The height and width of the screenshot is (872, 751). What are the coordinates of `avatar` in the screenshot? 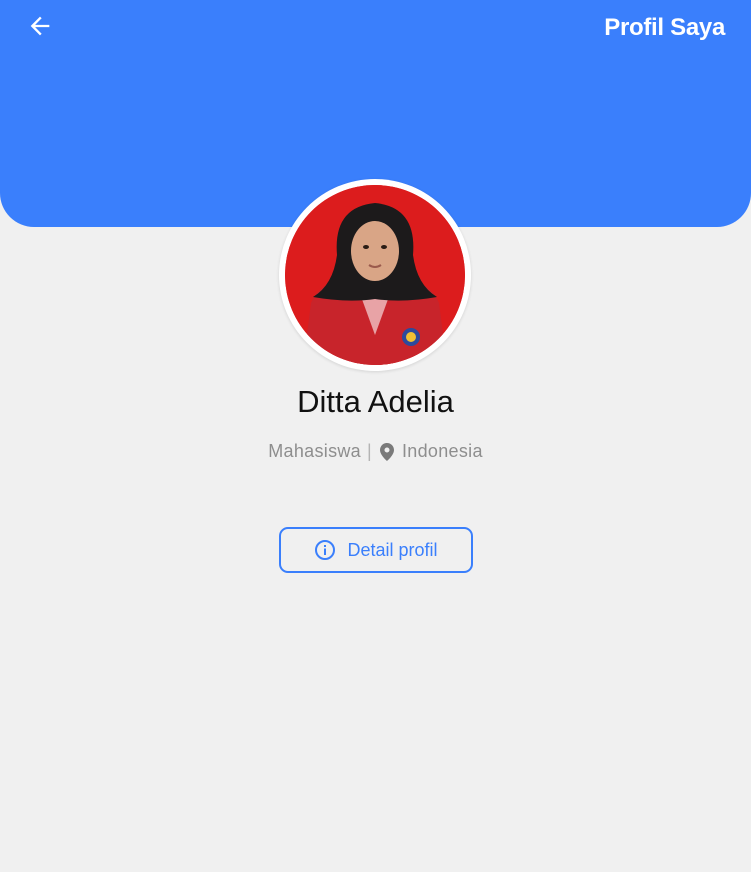 It's located at (375, 275).